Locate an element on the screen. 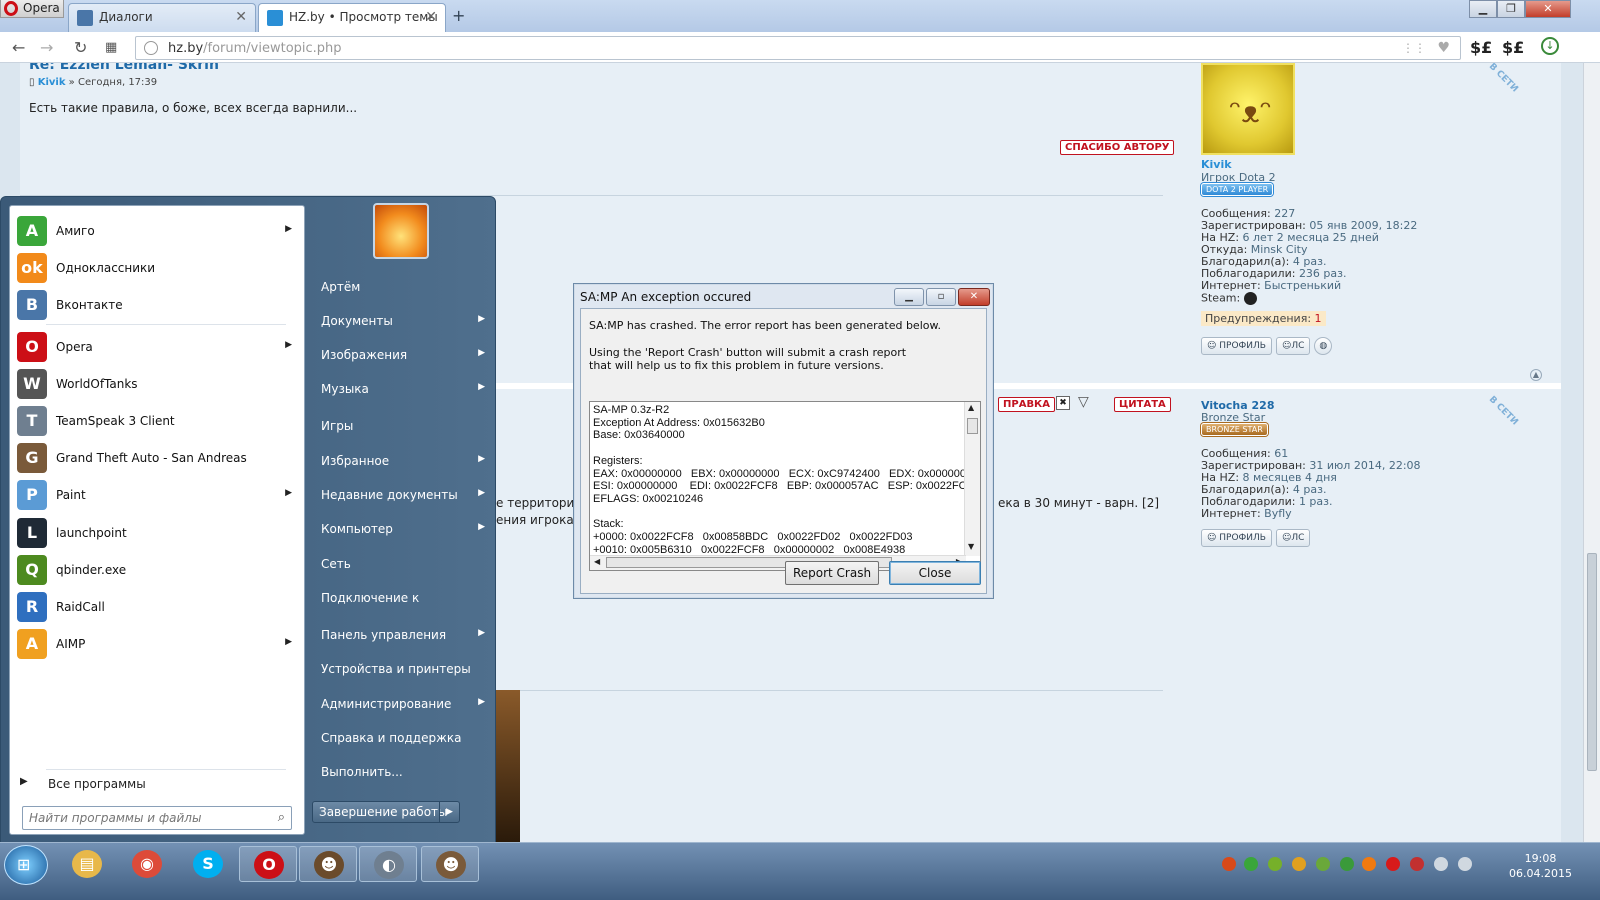 The width and height of the screenshot is (1600, 900). start-place-item: Компьютер ▶ is located at coordinates (403, 529).